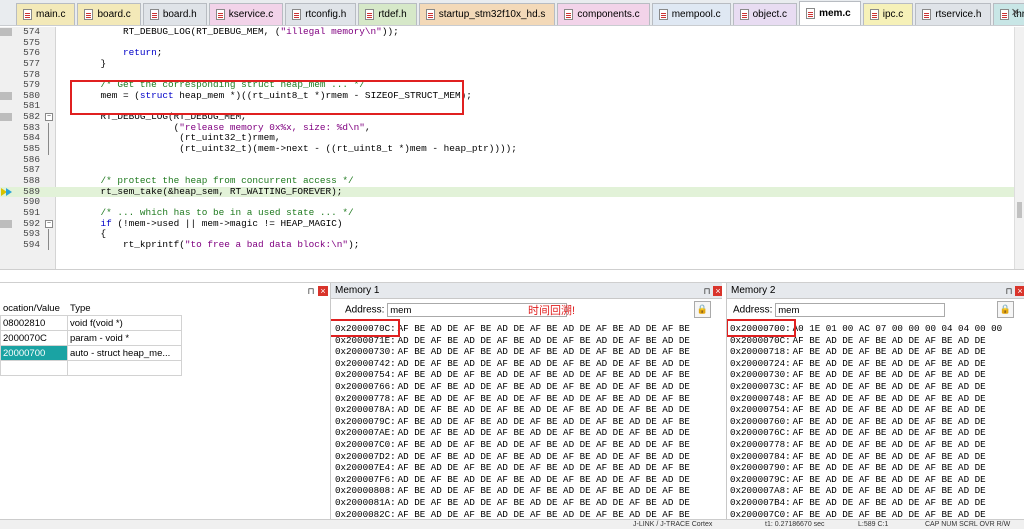 The image size is (1024, 529). I want to click on code-line: 577 }, so click(512, 64).